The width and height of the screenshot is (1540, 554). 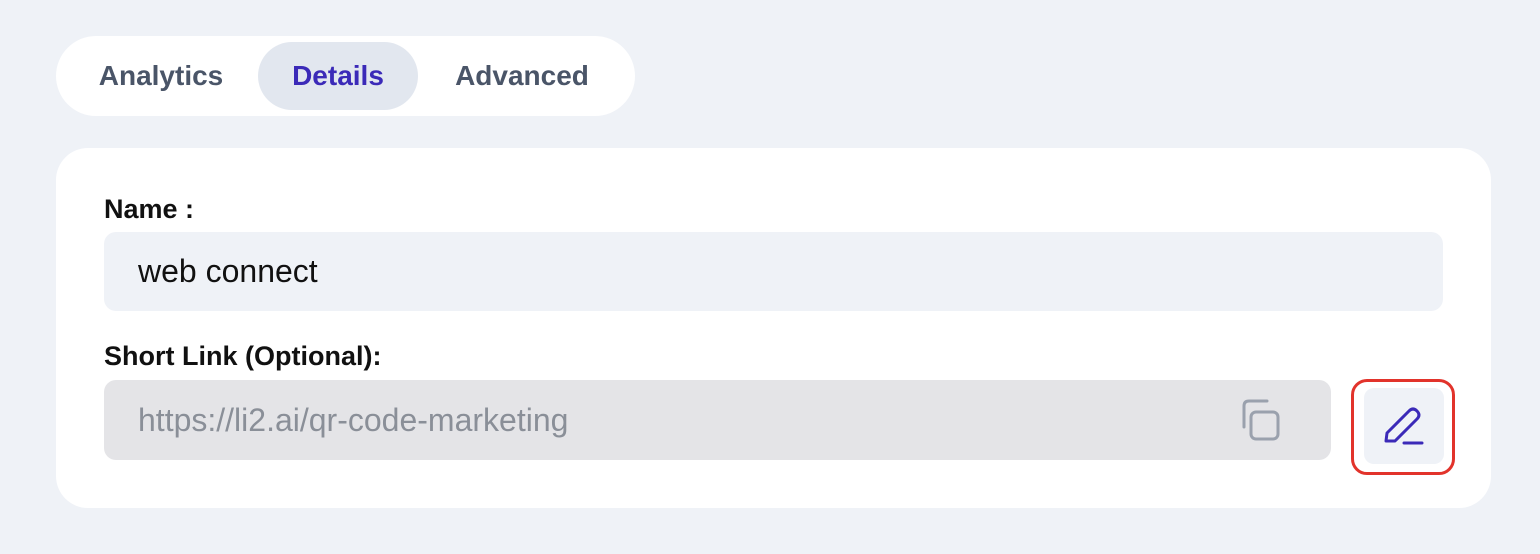 I want to click on pencil-icon, so click(x=1404, y=426).